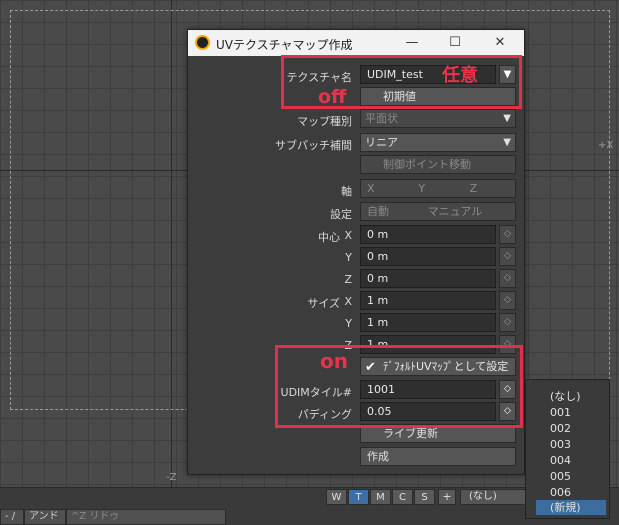 The image size is (619, 525). I want to click on settings-manual-option: マニュアル, so click(468, 211).